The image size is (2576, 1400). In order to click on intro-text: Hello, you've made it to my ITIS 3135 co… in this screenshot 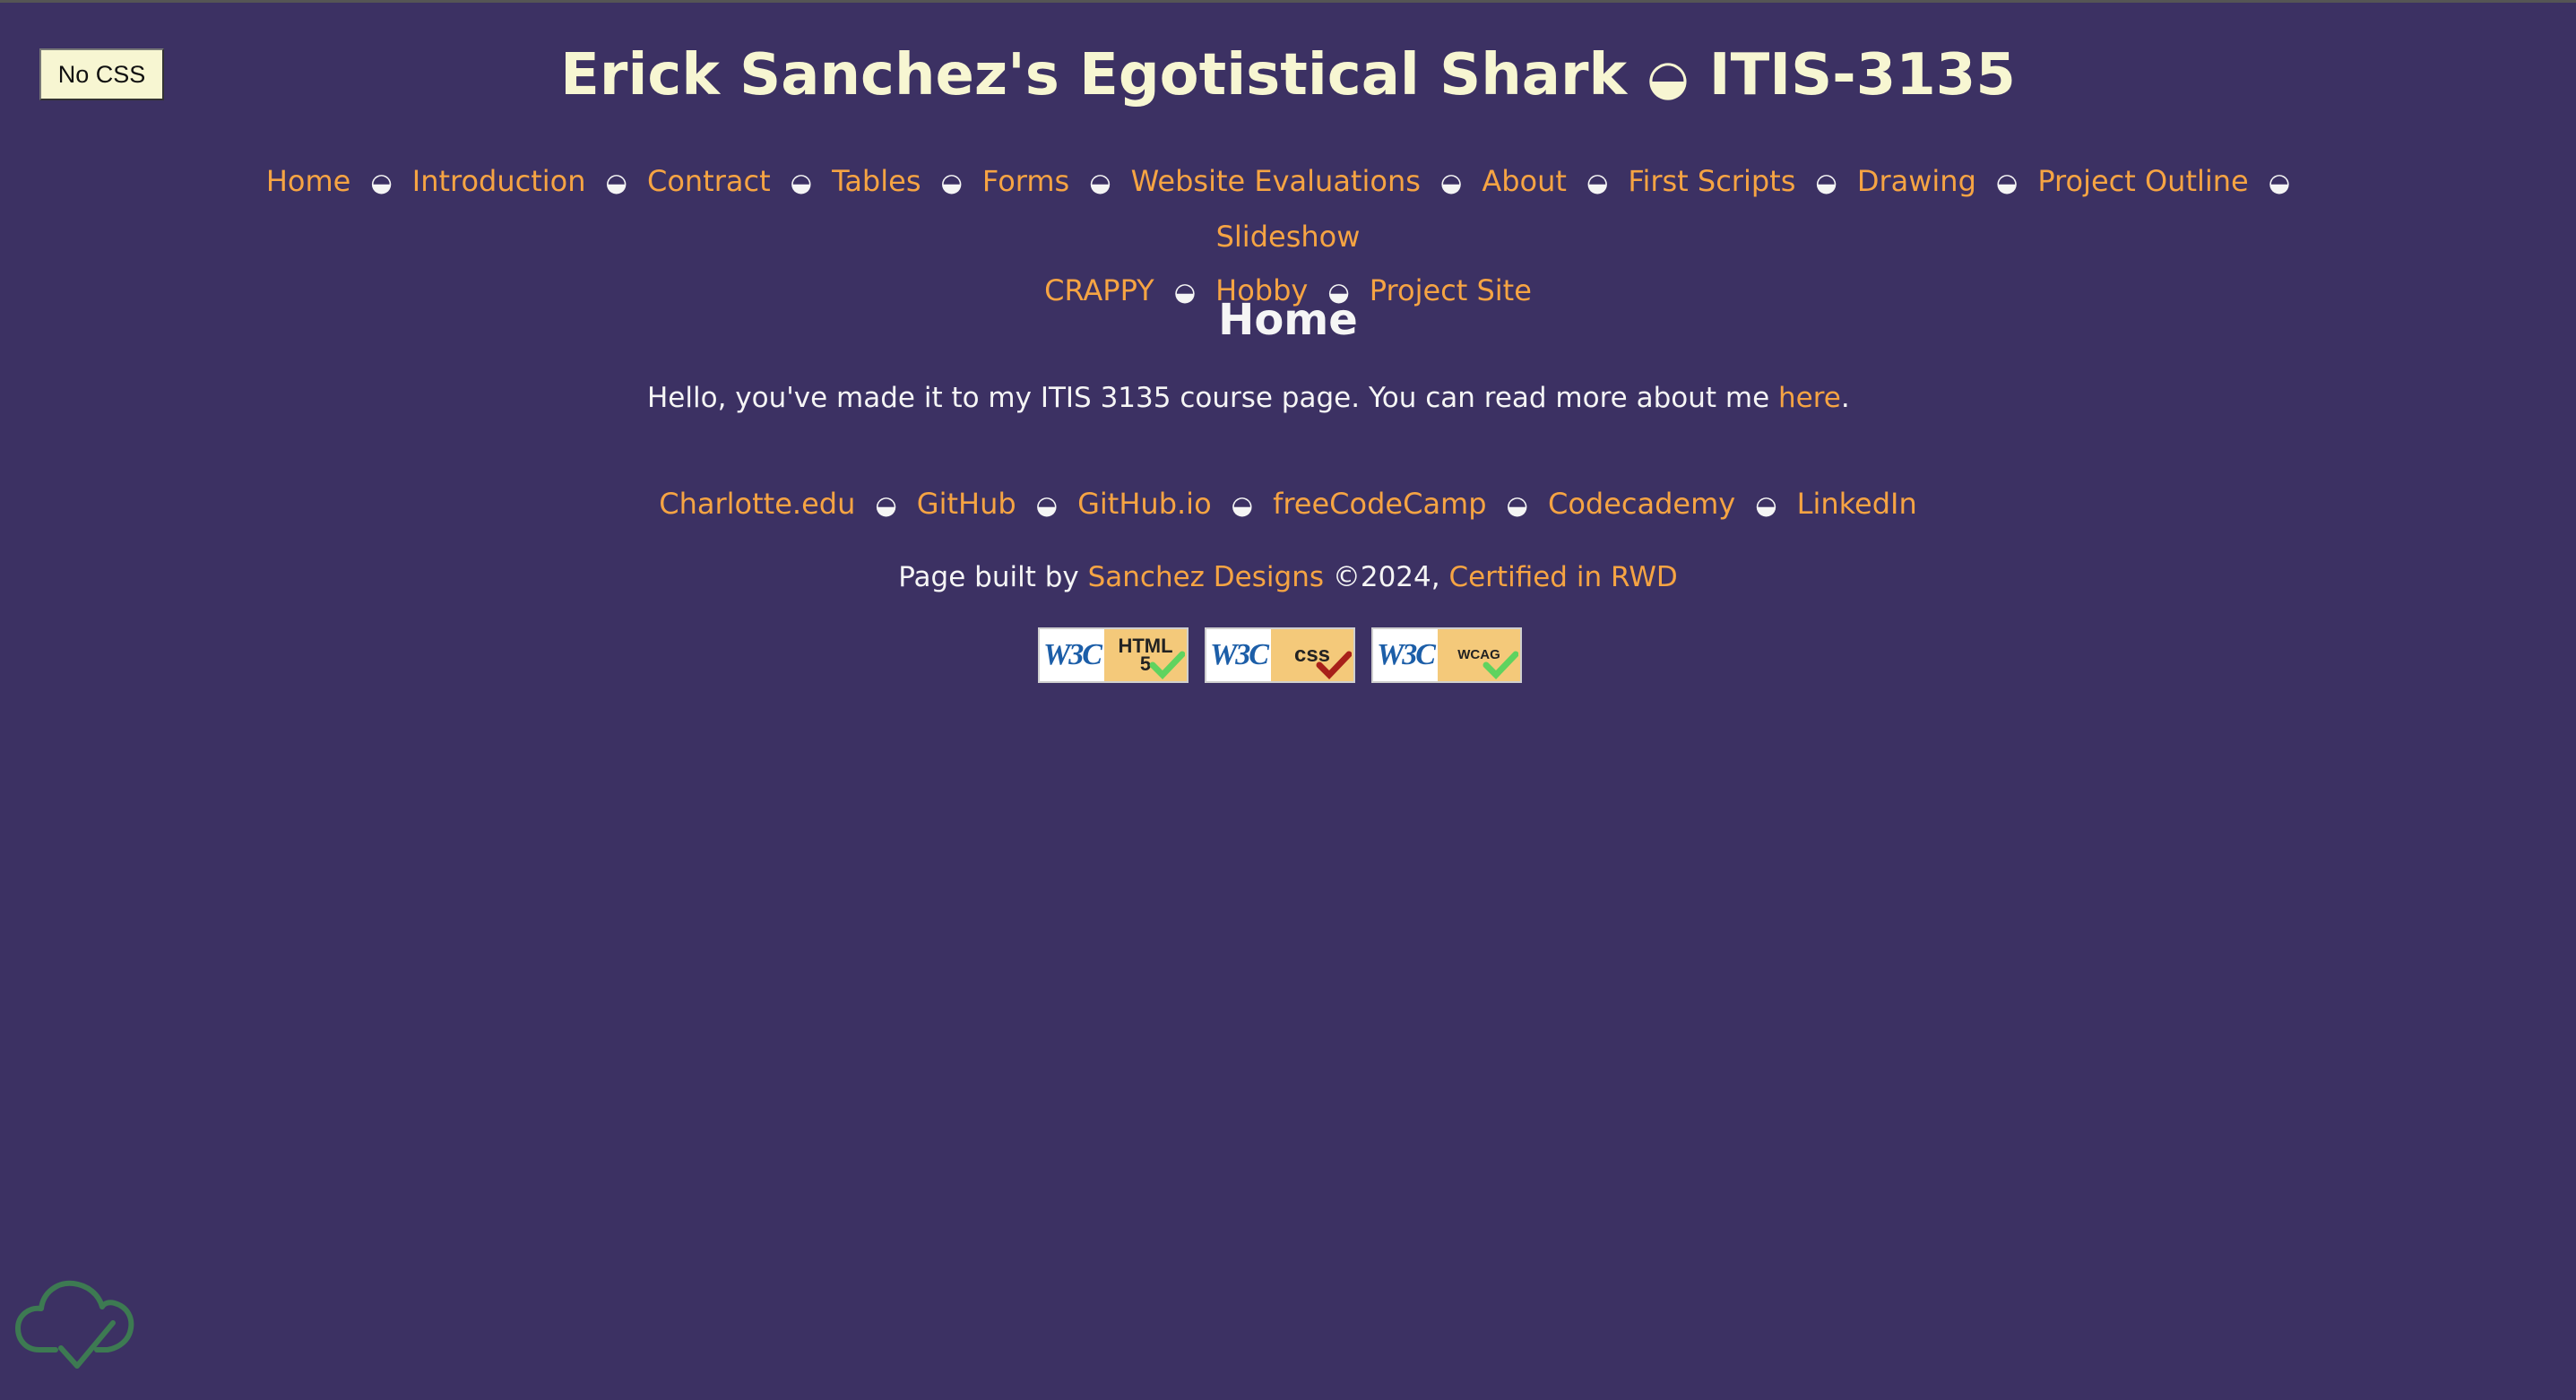, I will do `click(1213, 398)`.